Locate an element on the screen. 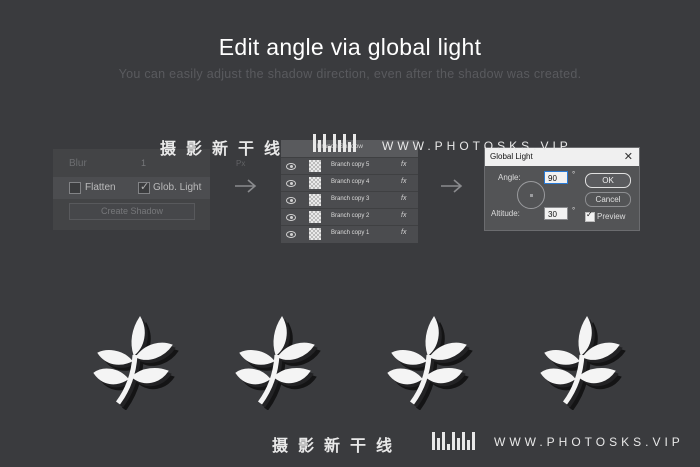  layer-row: Branch copy 2 fx is located at coordinates (349, 216).